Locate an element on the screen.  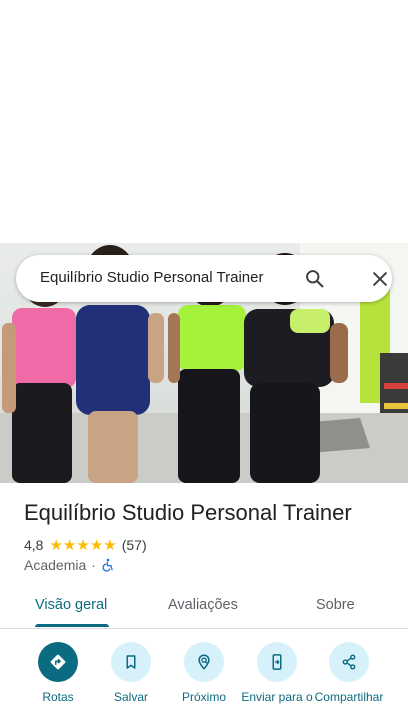
send-to-phone-button-circle is located at coordinates (277, 662).